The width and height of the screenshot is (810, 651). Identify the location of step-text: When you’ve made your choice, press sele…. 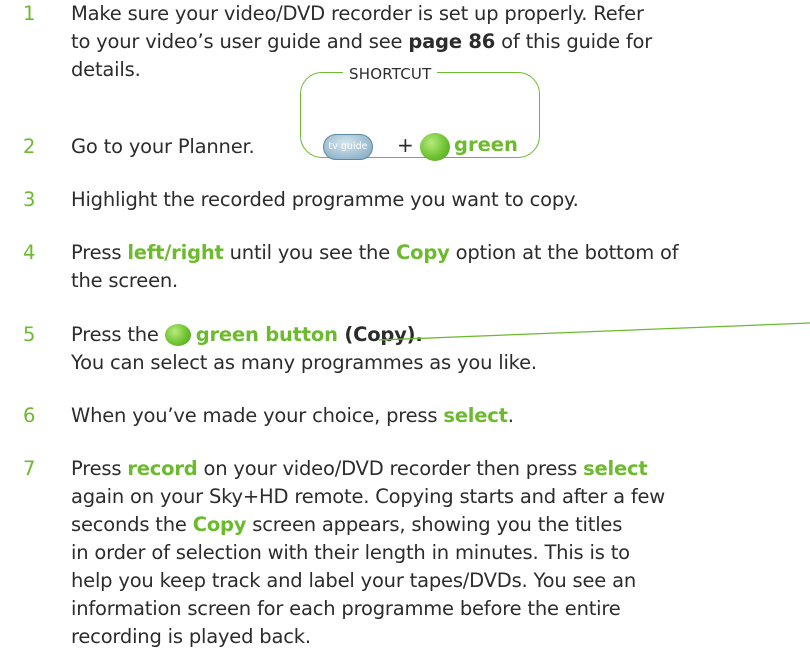
(292, 415).